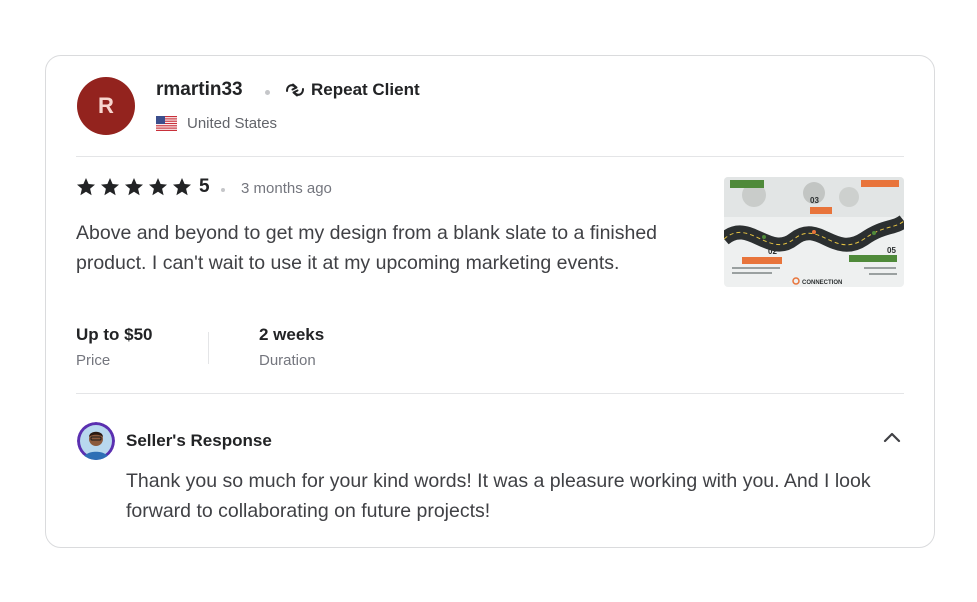 The height and width of the screenshot is (602, 977). I want to click on price-label: Price, so click(93, 360).